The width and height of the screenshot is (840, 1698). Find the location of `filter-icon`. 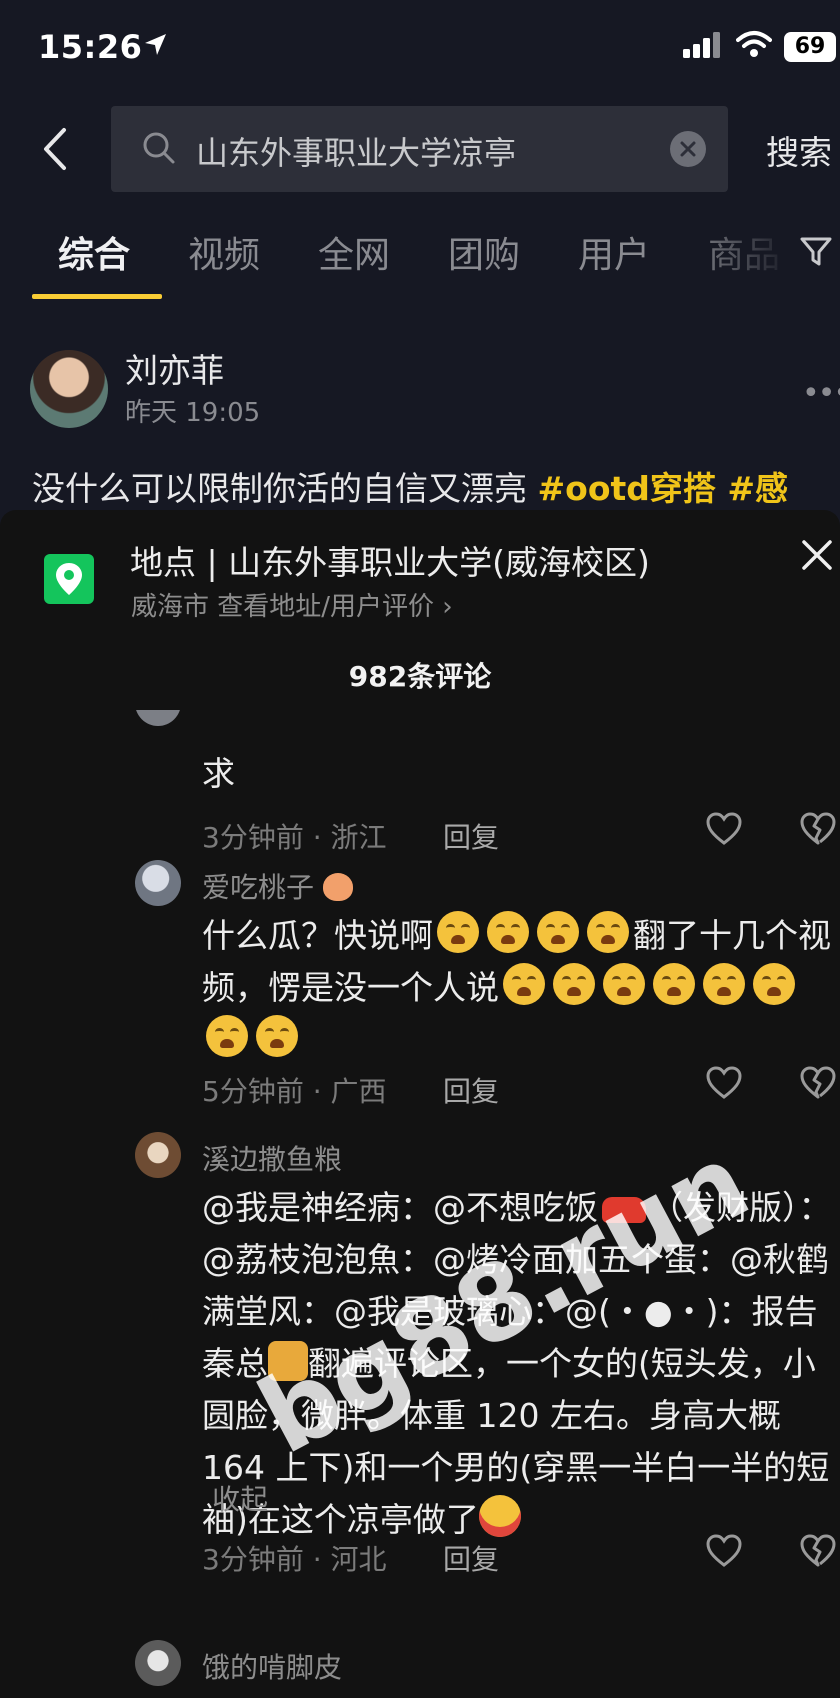

filter-icon is located at coordinates (818, 252).